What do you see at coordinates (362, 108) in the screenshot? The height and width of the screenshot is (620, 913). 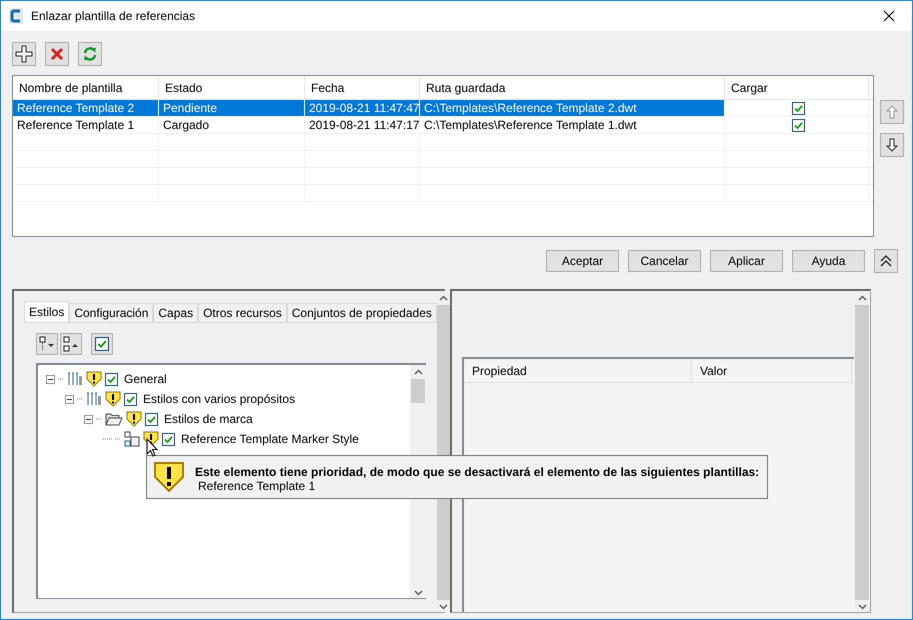 I see `table-cell: 2019-08-21 11:47:47` at bounding box center [362, 108].